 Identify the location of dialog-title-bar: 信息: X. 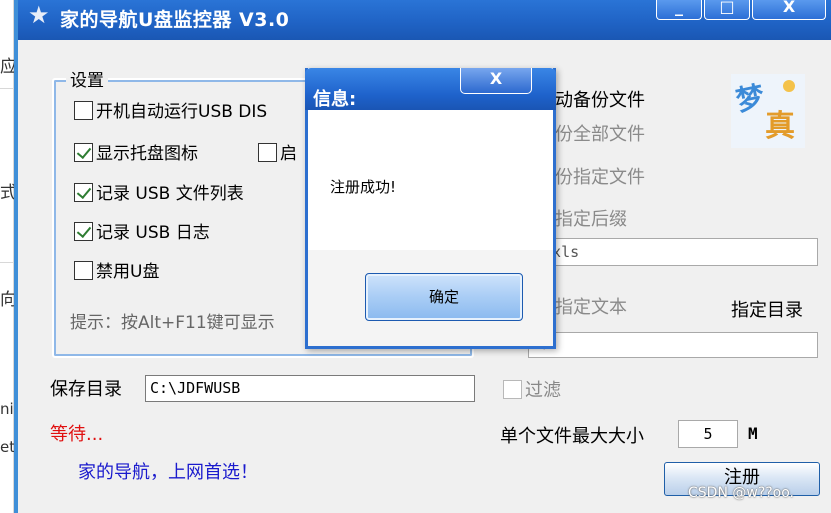
(430, 89).